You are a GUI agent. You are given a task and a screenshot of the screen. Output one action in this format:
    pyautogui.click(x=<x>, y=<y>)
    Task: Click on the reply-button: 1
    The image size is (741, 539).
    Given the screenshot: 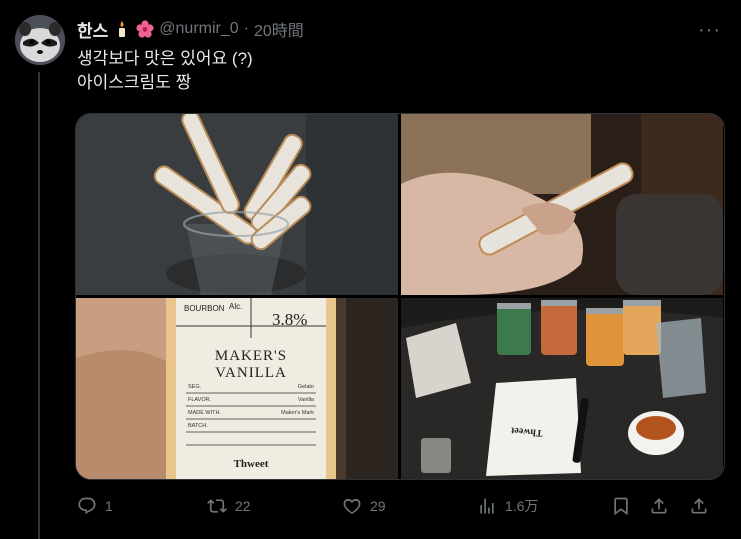 What is the action you would take?
    pyautogui.click(x=95, y=506)
    